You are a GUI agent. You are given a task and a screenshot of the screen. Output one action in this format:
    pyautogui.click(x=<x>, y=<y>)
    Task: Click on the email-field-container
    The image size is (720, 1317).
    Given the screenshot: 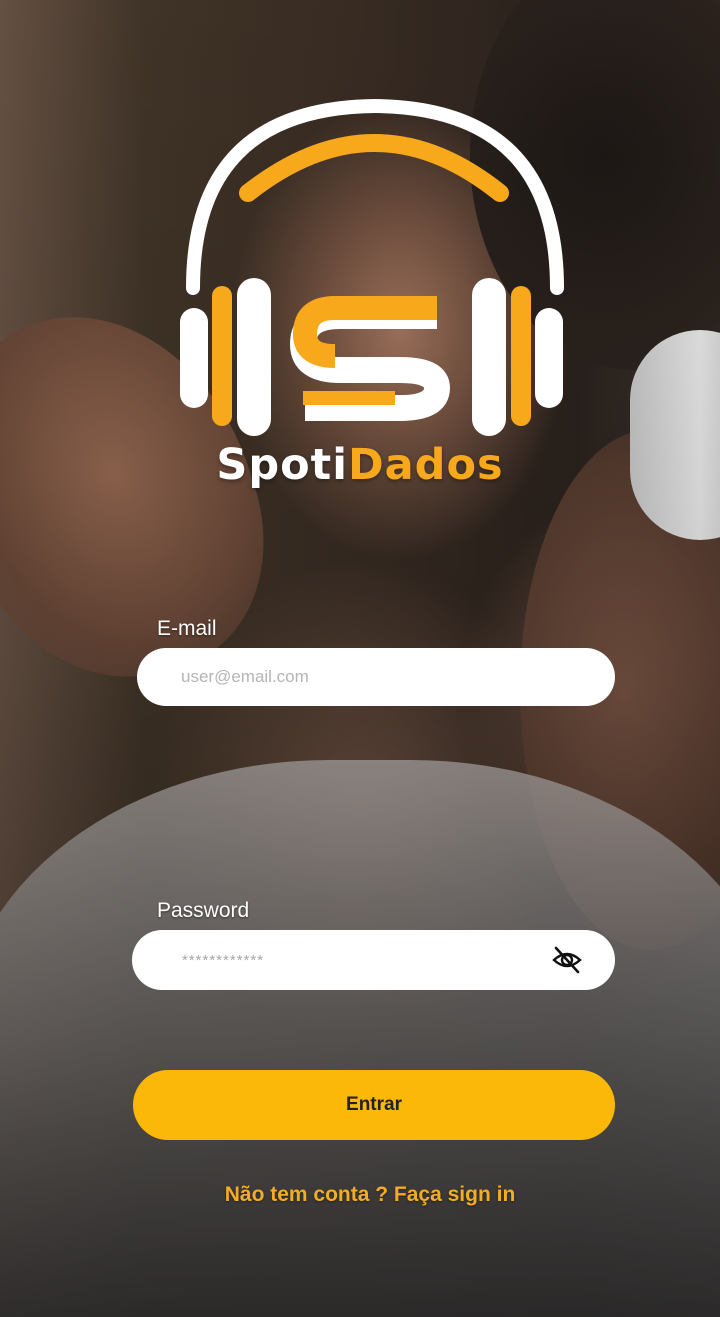 What is the action you would take?
    pyautogui.click(x=376, y=677)
    